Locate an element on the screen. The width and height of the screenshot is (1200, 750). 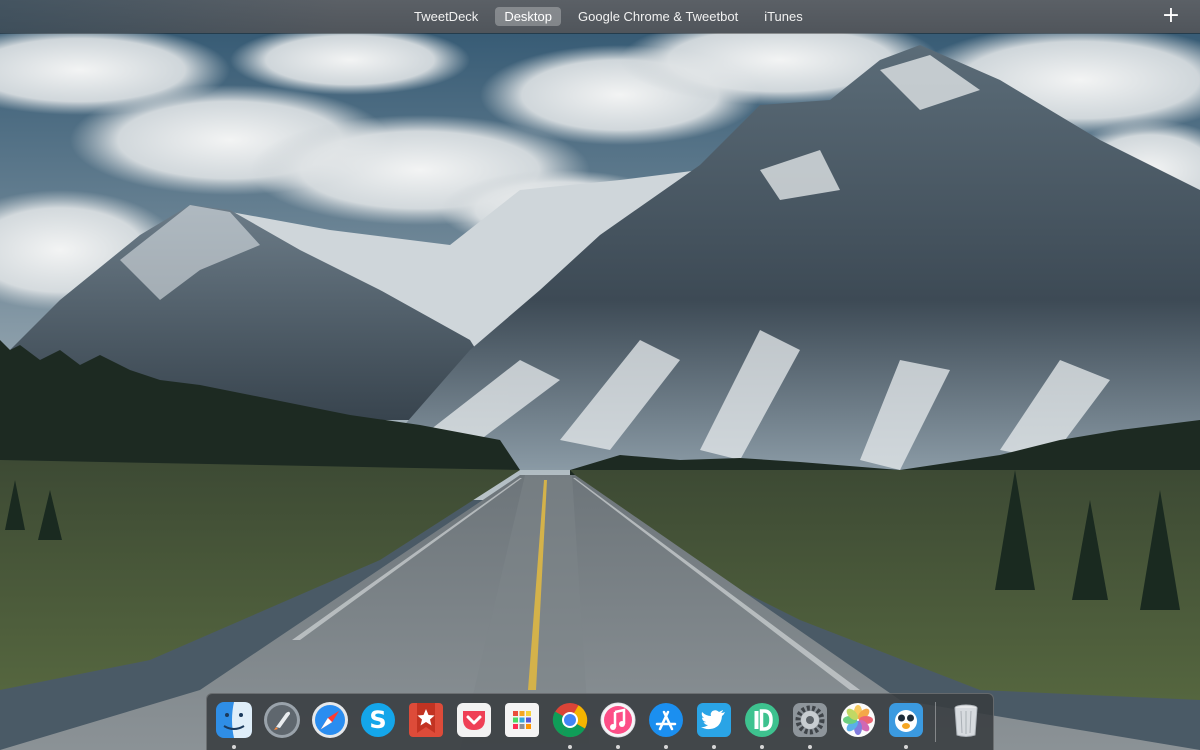
photos-icon is located at coordinates (858, 720).